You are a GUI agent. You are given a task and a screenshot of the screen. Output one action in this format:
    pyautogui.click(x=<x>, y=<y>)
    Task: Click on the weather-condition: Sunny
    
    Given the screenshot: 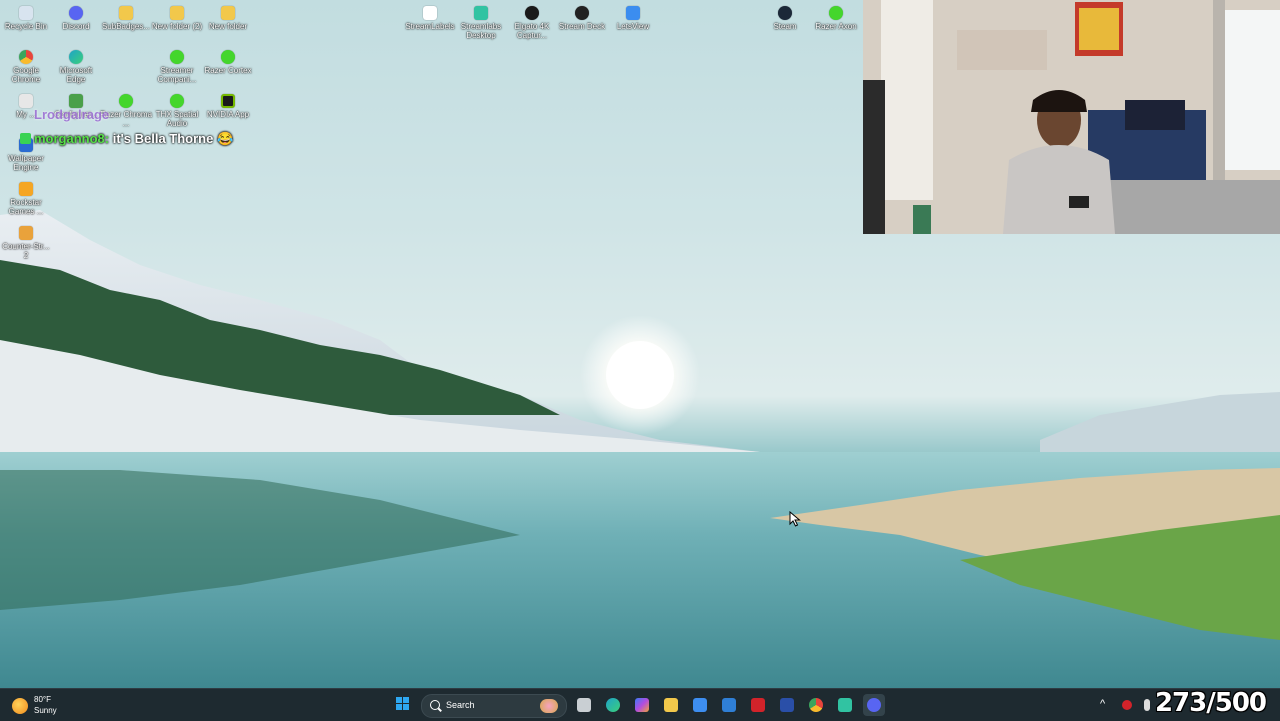 What is the action you would take?
    pyautogui.click(x=45, y=710)
    